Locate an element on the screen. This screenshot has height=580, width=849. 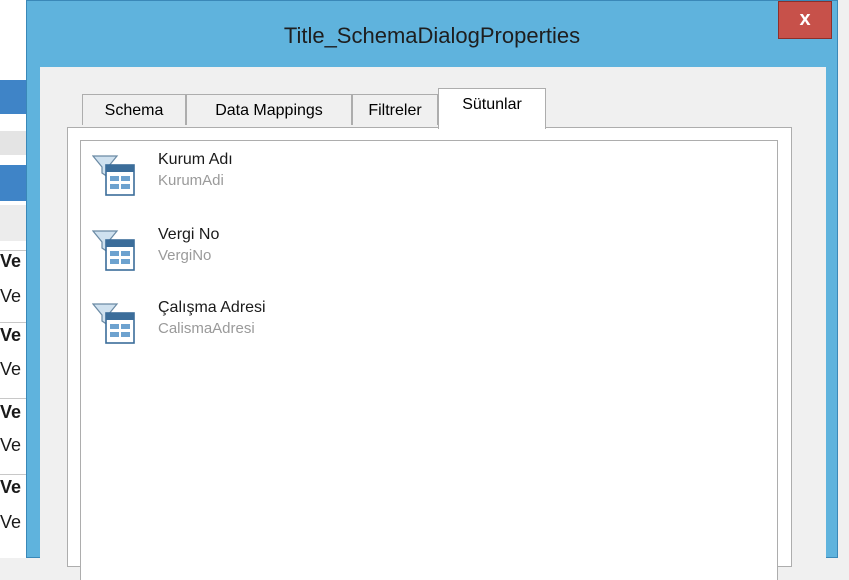
list-item: Kurum Adı KurumAdi is located at coordinates (252, 183).